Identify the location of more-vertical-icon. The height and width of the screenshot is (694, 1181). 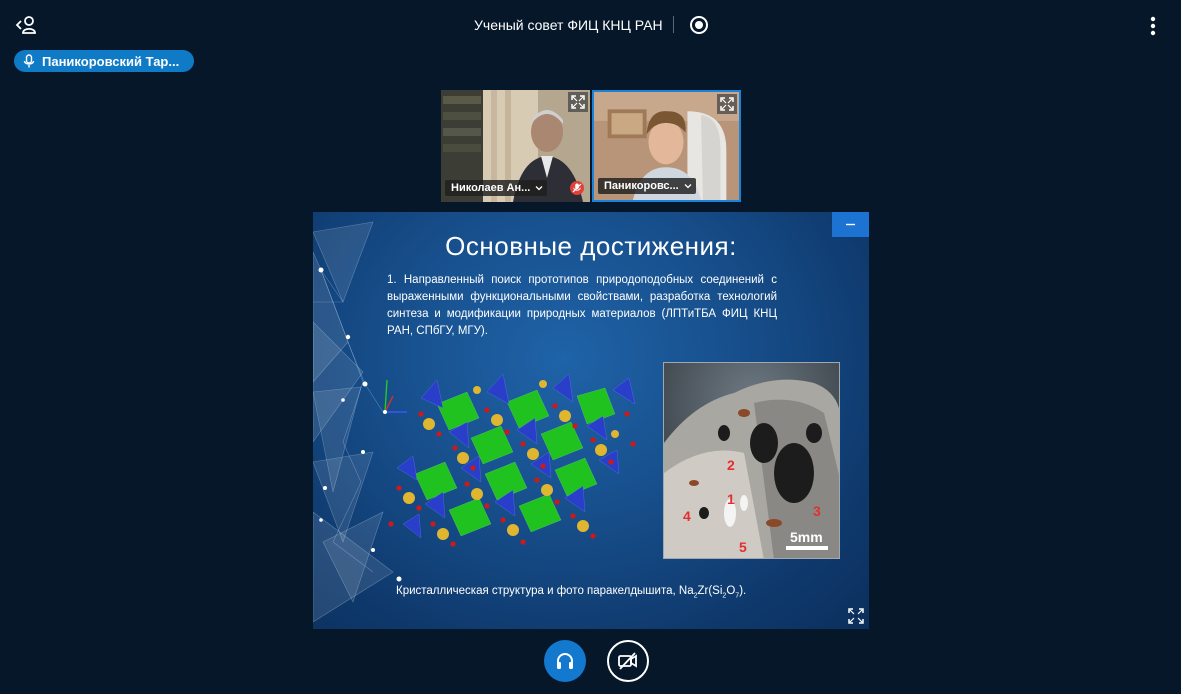
(1153, 26).